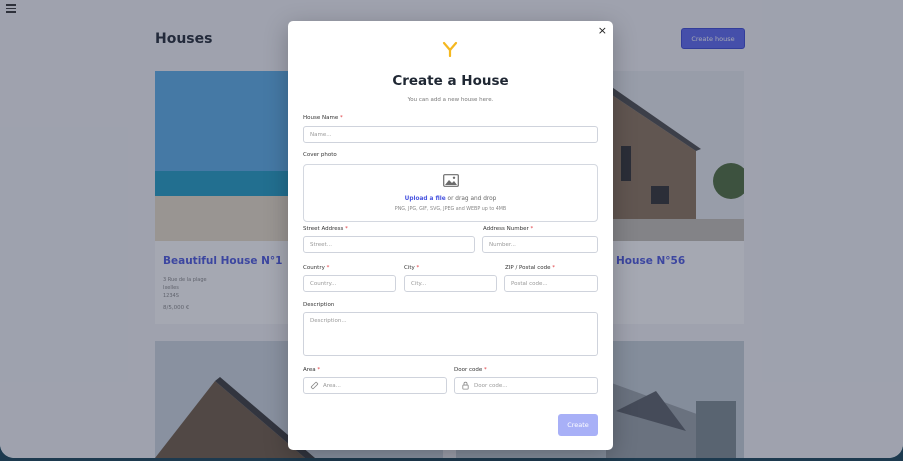  What do you see at coordinates (320, 155) in the screenshot?
I see `cover-photo-label: Cover photo` at bounding box center [320, 155].